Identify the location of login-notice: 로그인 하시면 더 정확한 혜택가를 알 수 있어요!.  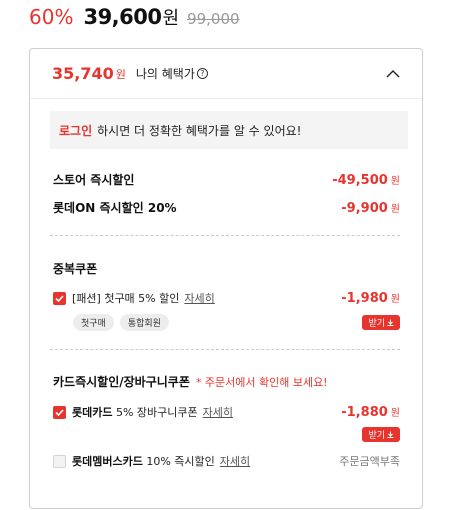
(229, 130).